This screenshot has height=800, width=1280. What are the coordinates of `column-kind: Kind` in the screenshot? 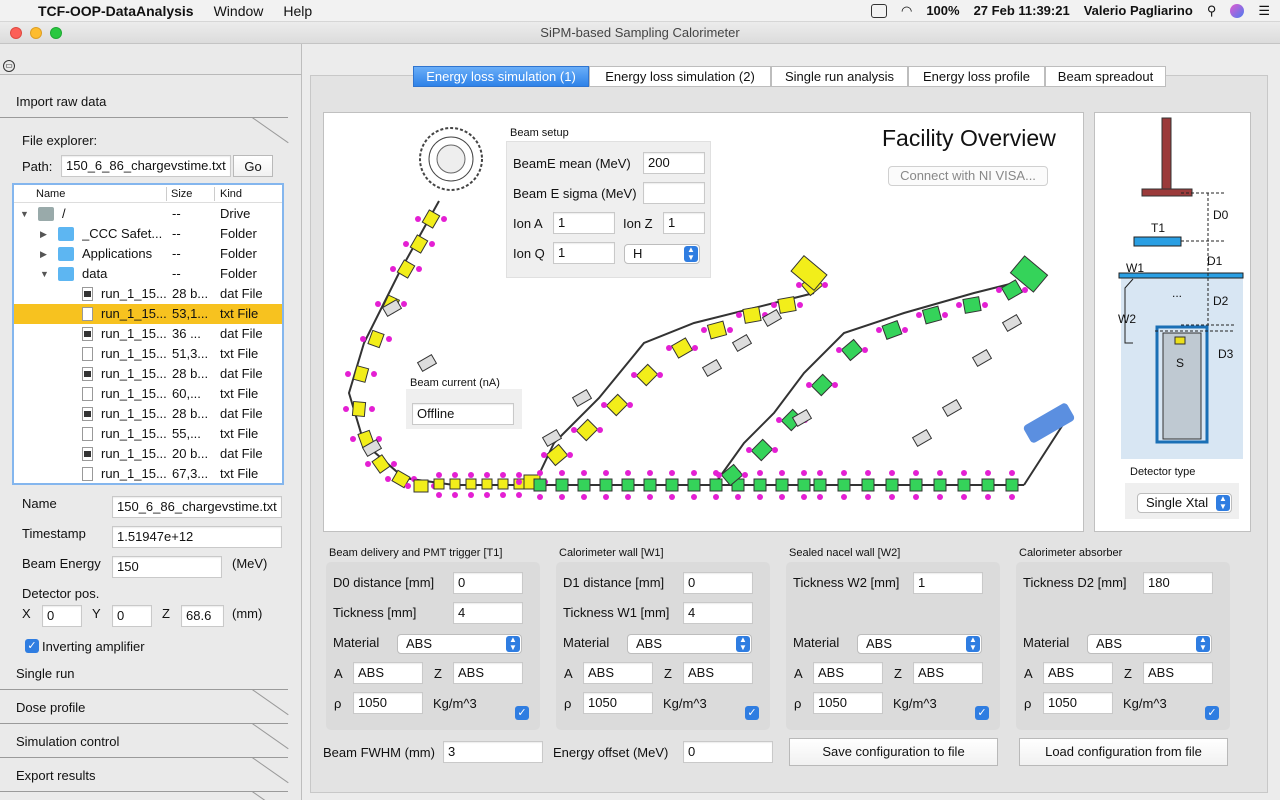 It's located at (231, 194).